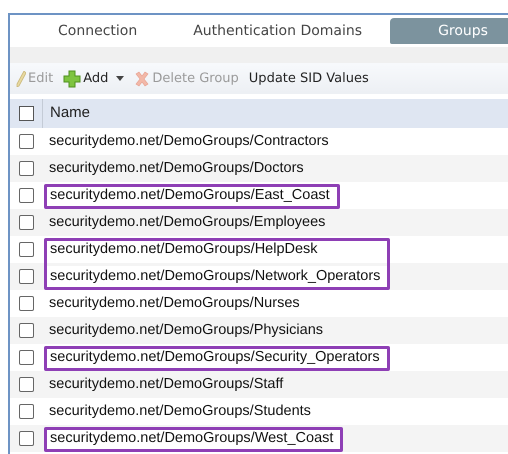 The width and height of the screenshot is (508, 454). I want to click on pencil-icon, so click(21, 78).